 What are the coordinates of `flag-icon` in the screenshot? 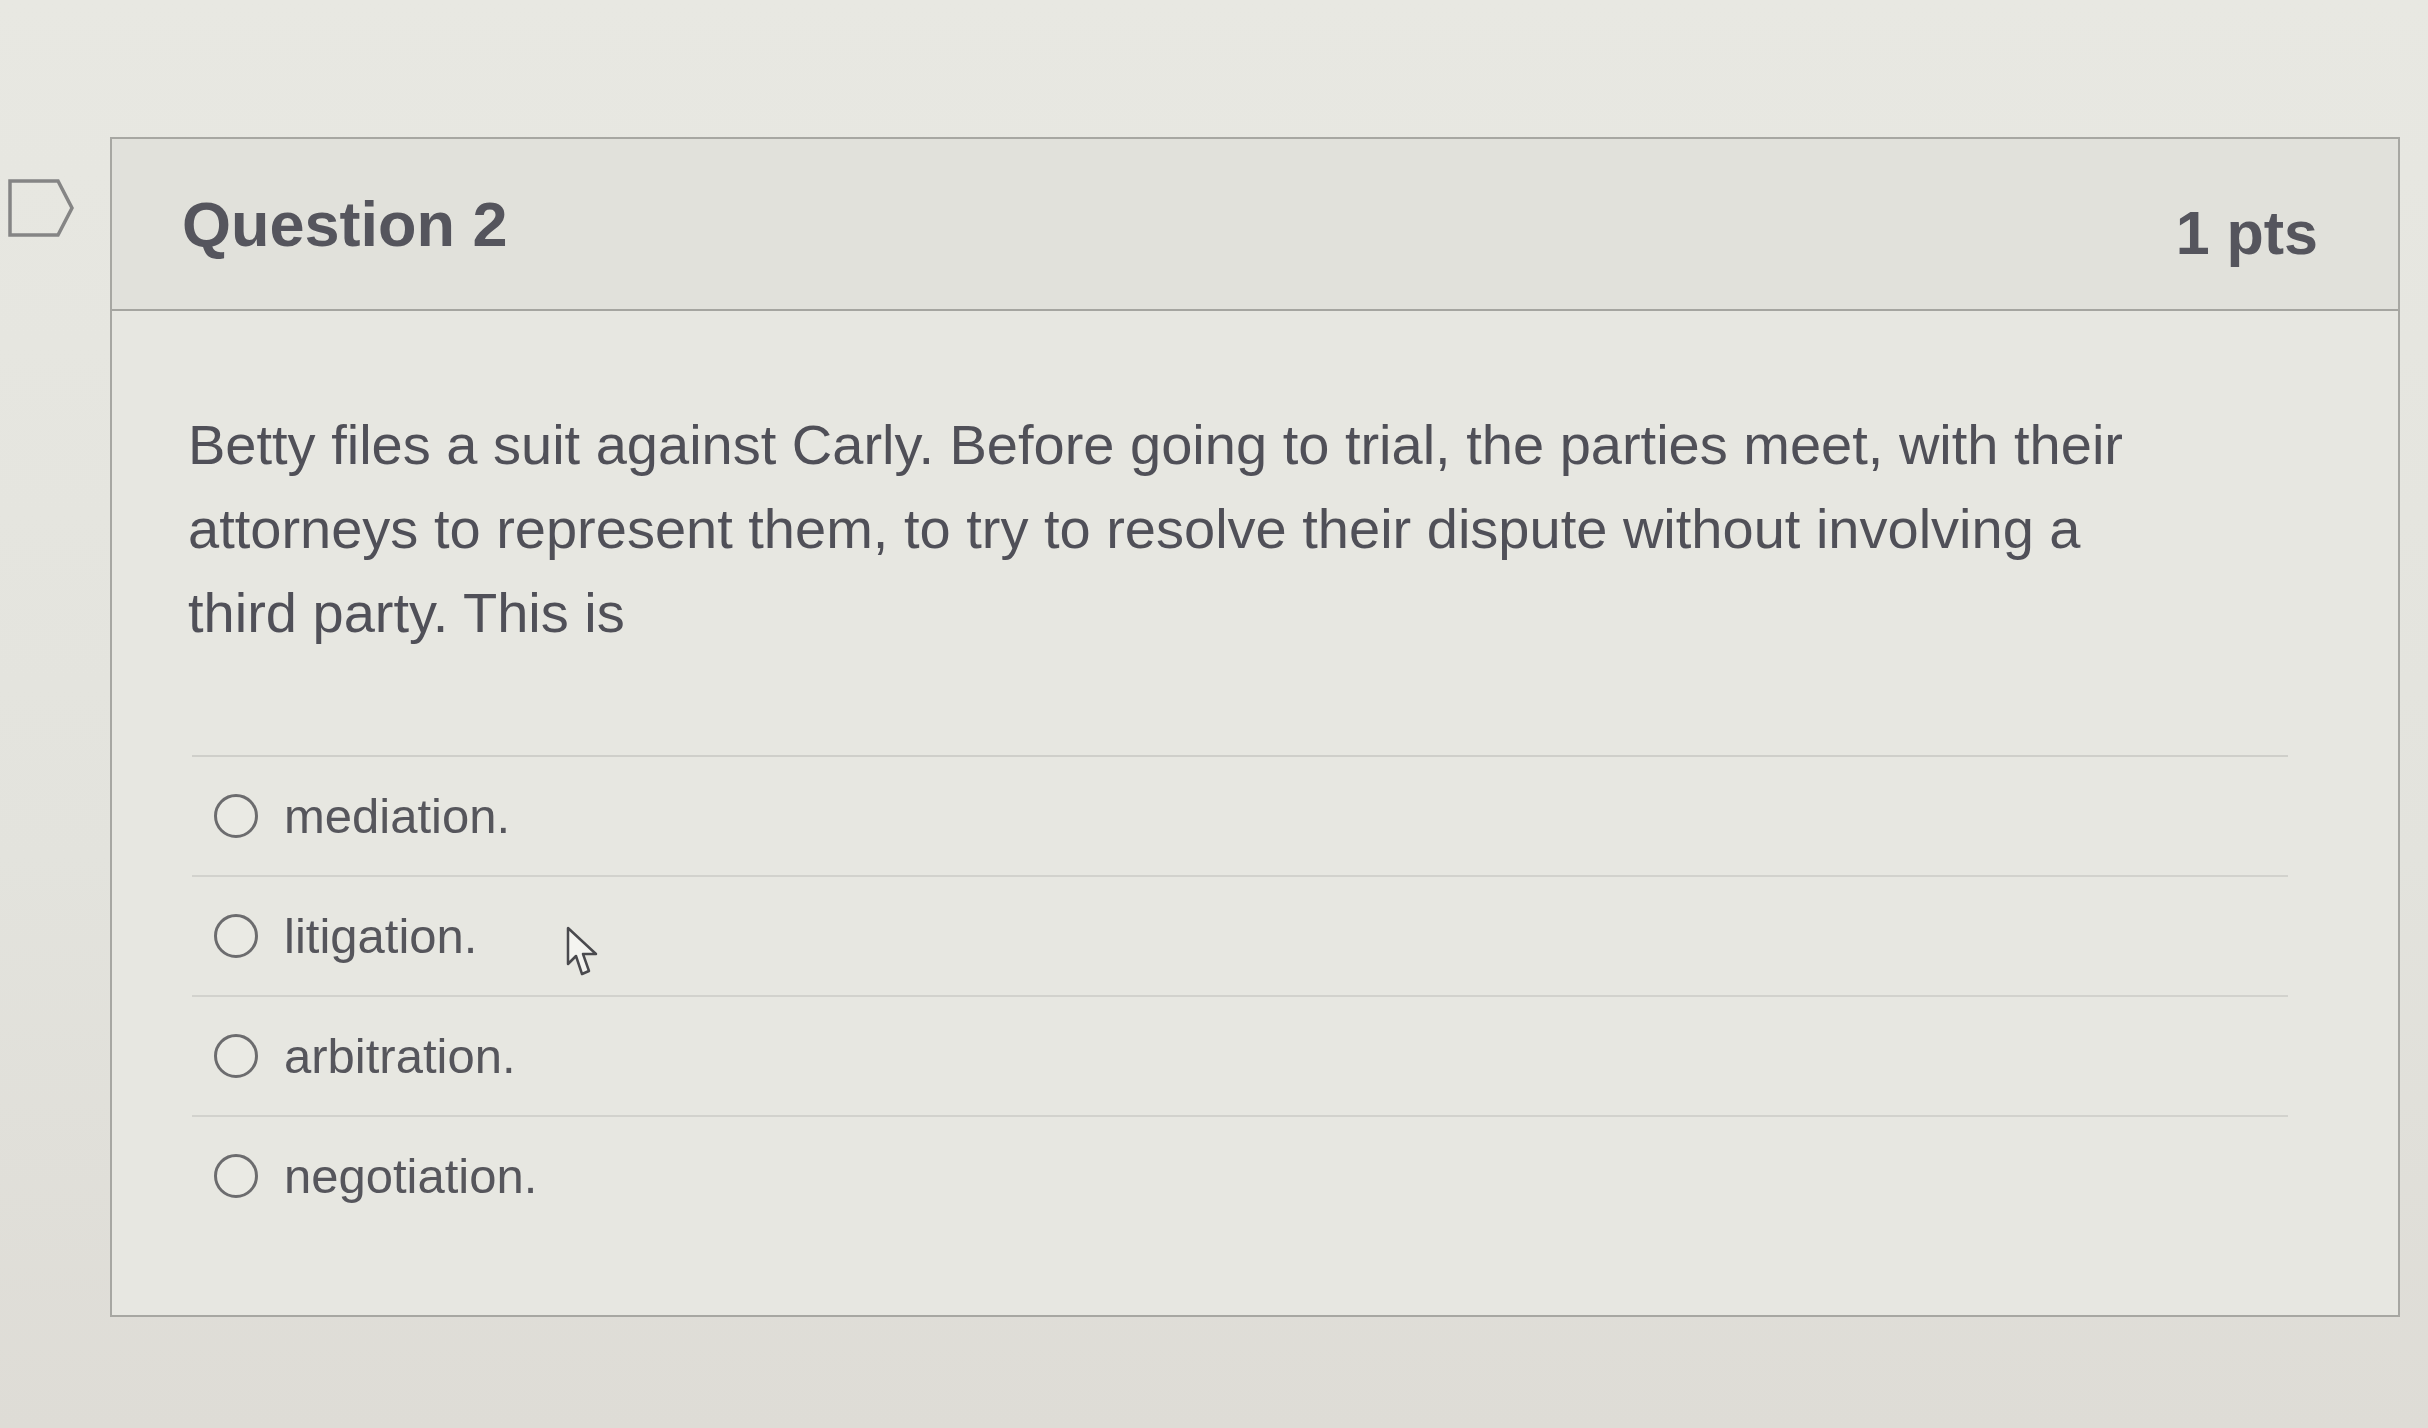 It's located at (41, 208).